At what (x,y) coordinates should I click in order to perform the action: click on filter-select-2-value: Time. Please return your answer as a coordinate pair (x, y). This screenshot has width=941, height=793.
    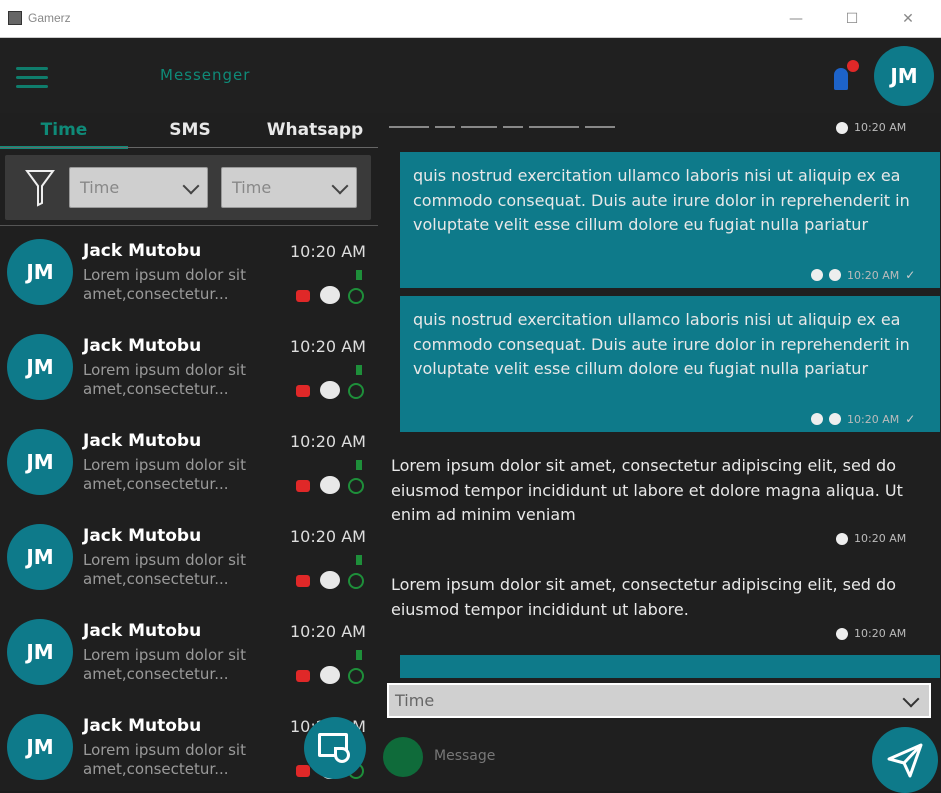
    Looking at the image, I should click on (252, 187).